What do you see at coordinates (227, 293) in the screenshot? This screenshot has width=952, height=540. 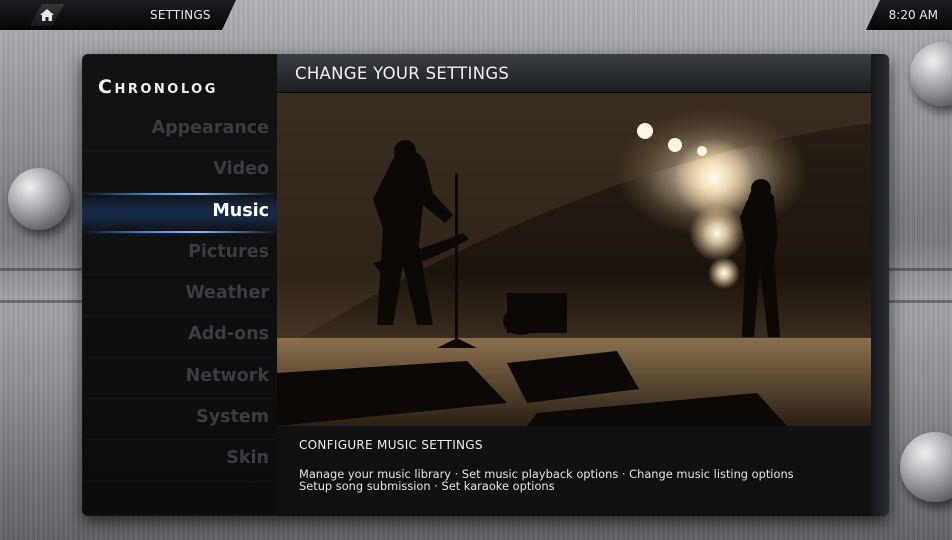 I see `menu-item-label: Weather` at bounding box center [227, 293].